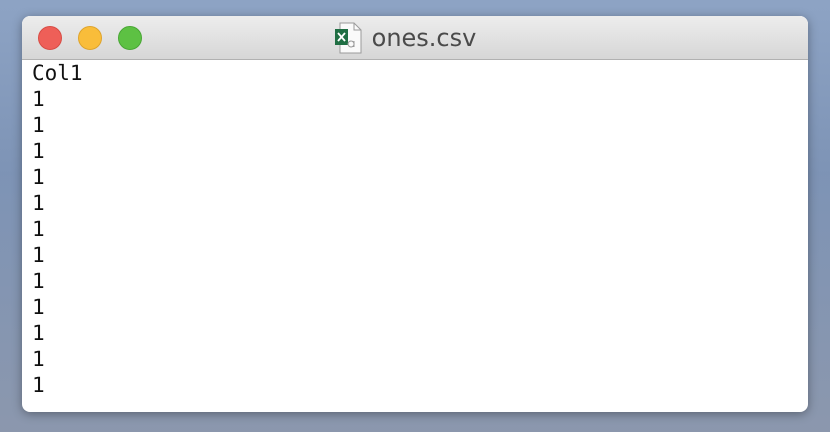 The image size is (830, 432). What do you see at coordinates (50, 38) in the screenshot?
I see `close-button` at bounding box center [50, 38].